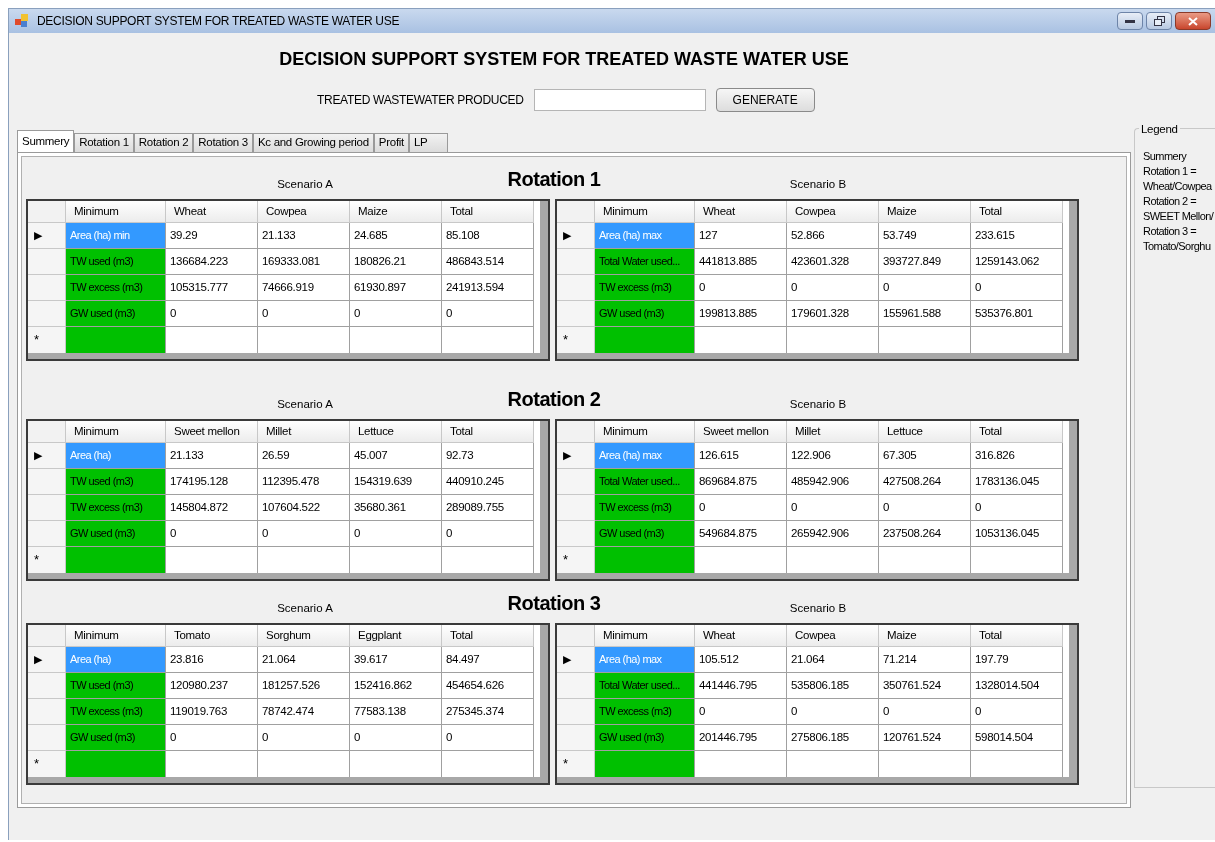 This screenshot has height=842, width=1215. What do you see at coordinates (1017, 236) in the screenshot?
I see `table-cell: 233.615` at bounding box center [1017, 236].